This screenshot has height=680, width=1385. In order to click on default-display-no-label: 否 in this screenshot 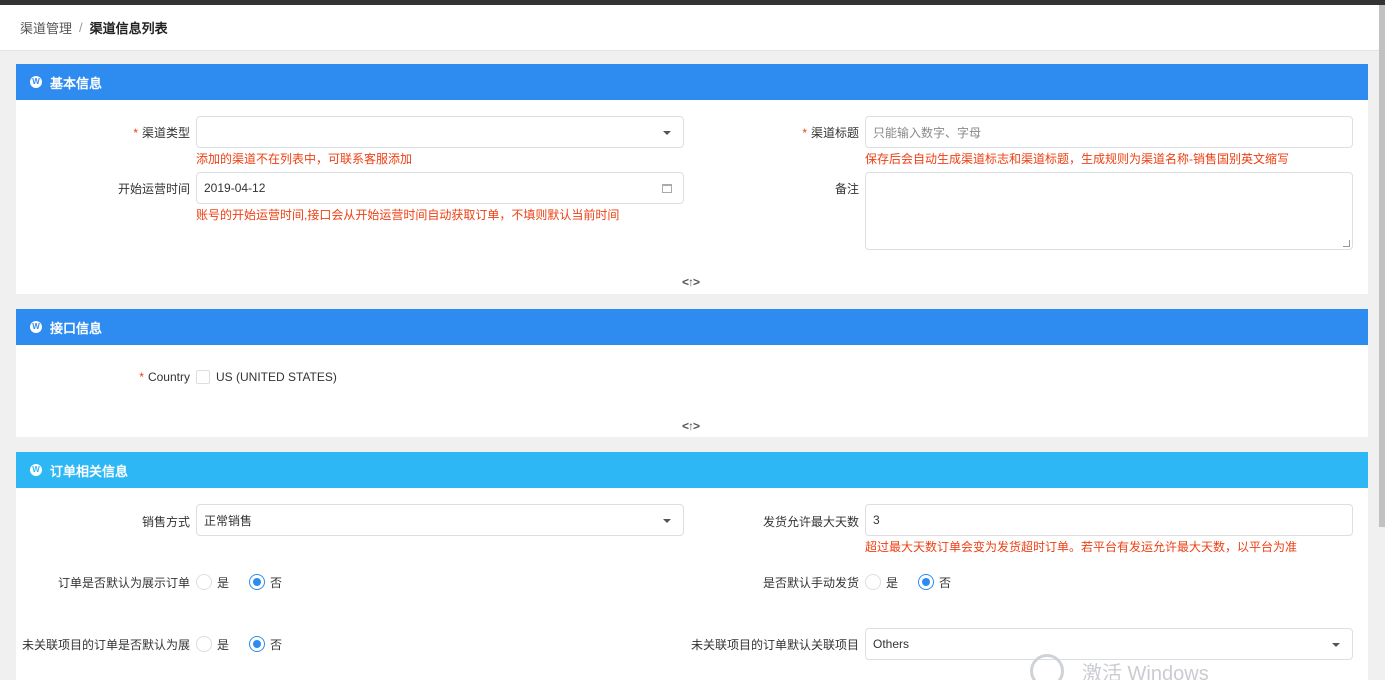, I will do `click(276, 582)`.